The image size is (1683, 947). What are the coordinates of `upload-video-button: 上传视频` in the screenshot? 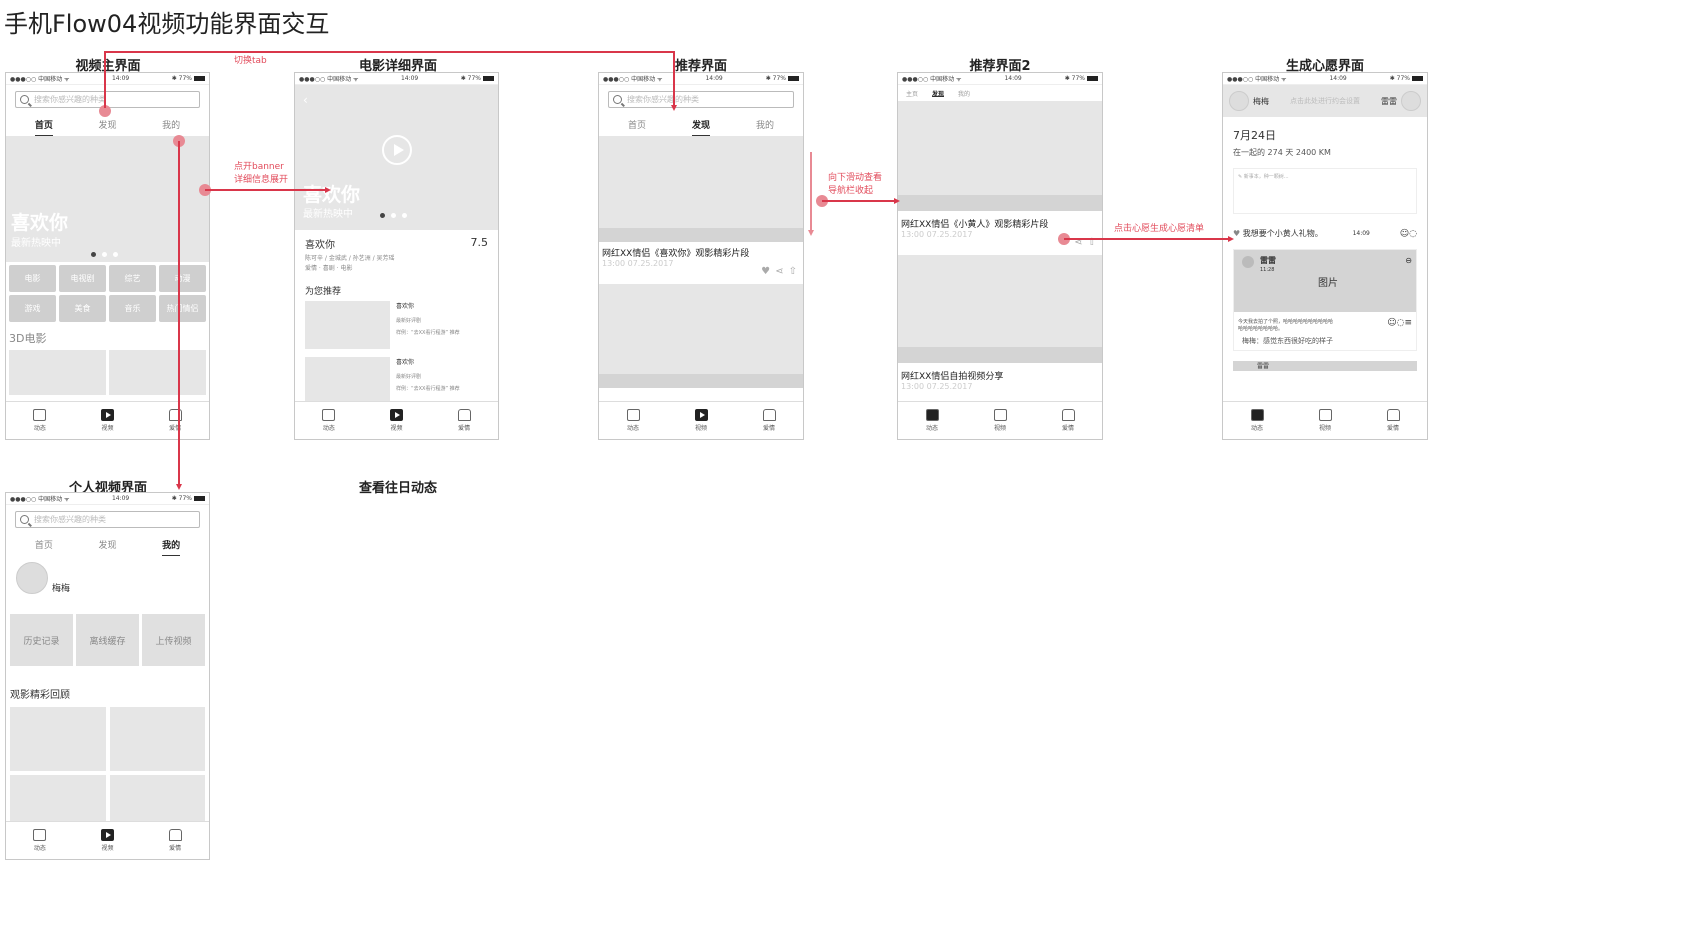 It's located at (173, 640).